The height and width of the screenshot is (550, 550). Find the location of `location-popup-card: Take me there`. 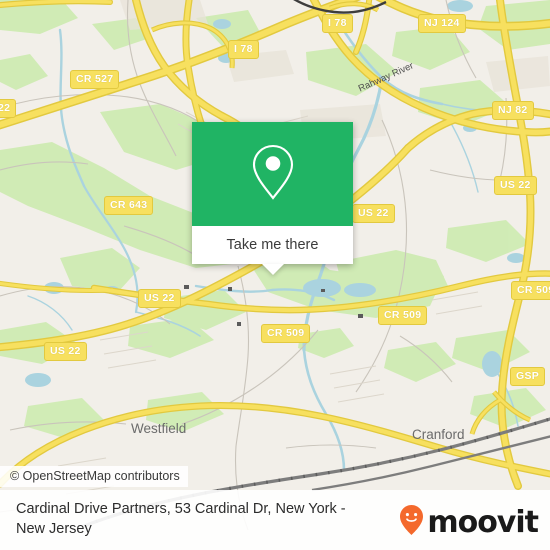

location-popup-card: Take me there is located at coordinates (272, 198).